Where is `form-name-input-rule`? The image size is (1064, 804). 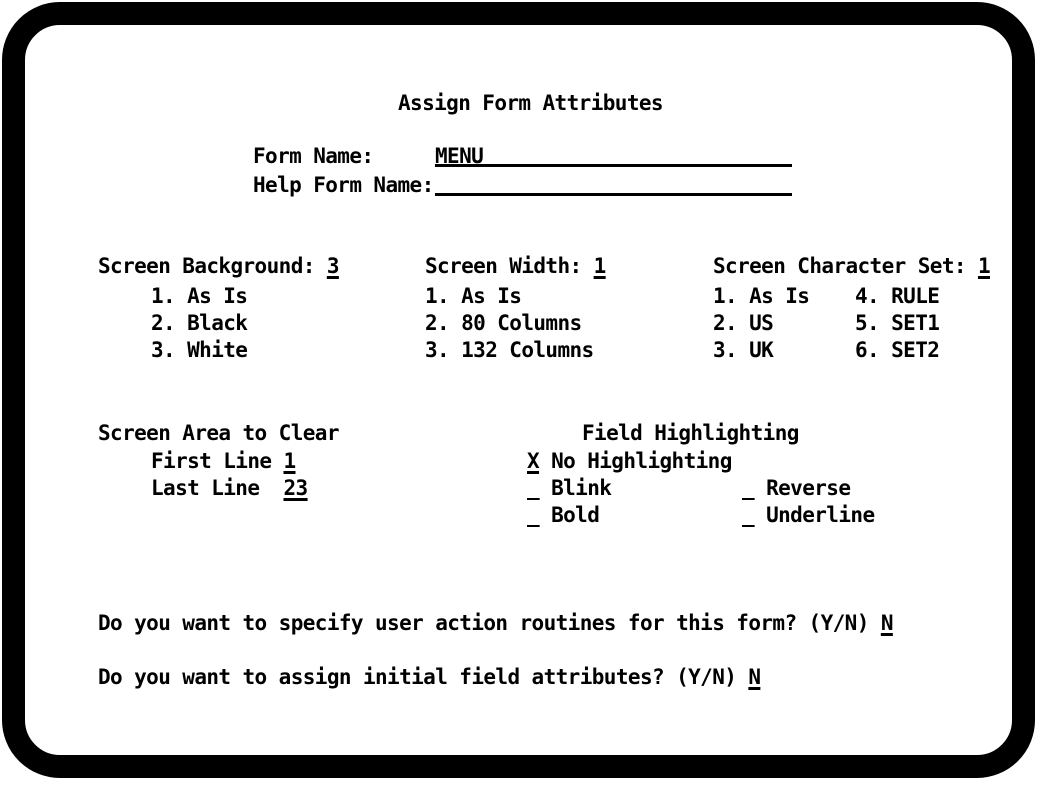 form-name-input-rule is located at coordinates (613, 165).